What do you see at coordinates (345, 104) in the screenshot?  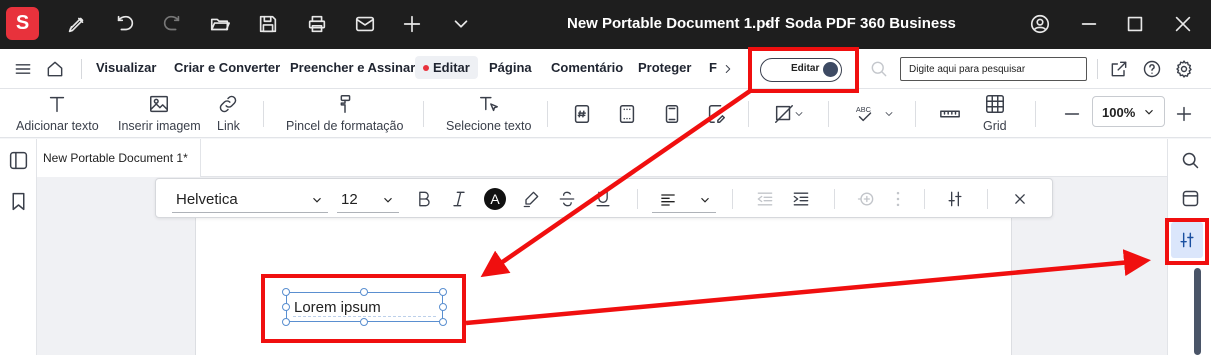 I see `paint-brush-icon` at bounding box center [345, 104].